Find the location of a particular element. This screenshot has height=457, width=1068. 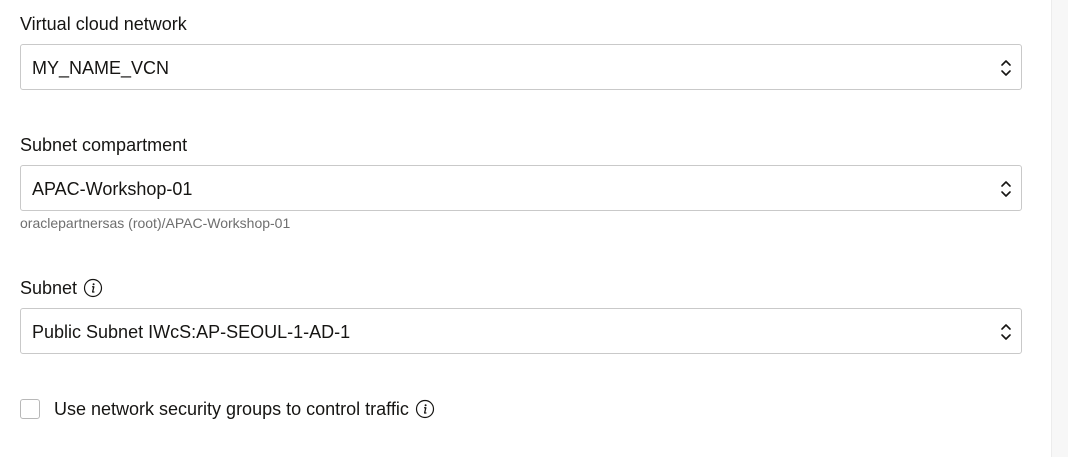

subnet-label: Subnet is located at coordinates (61, 288).